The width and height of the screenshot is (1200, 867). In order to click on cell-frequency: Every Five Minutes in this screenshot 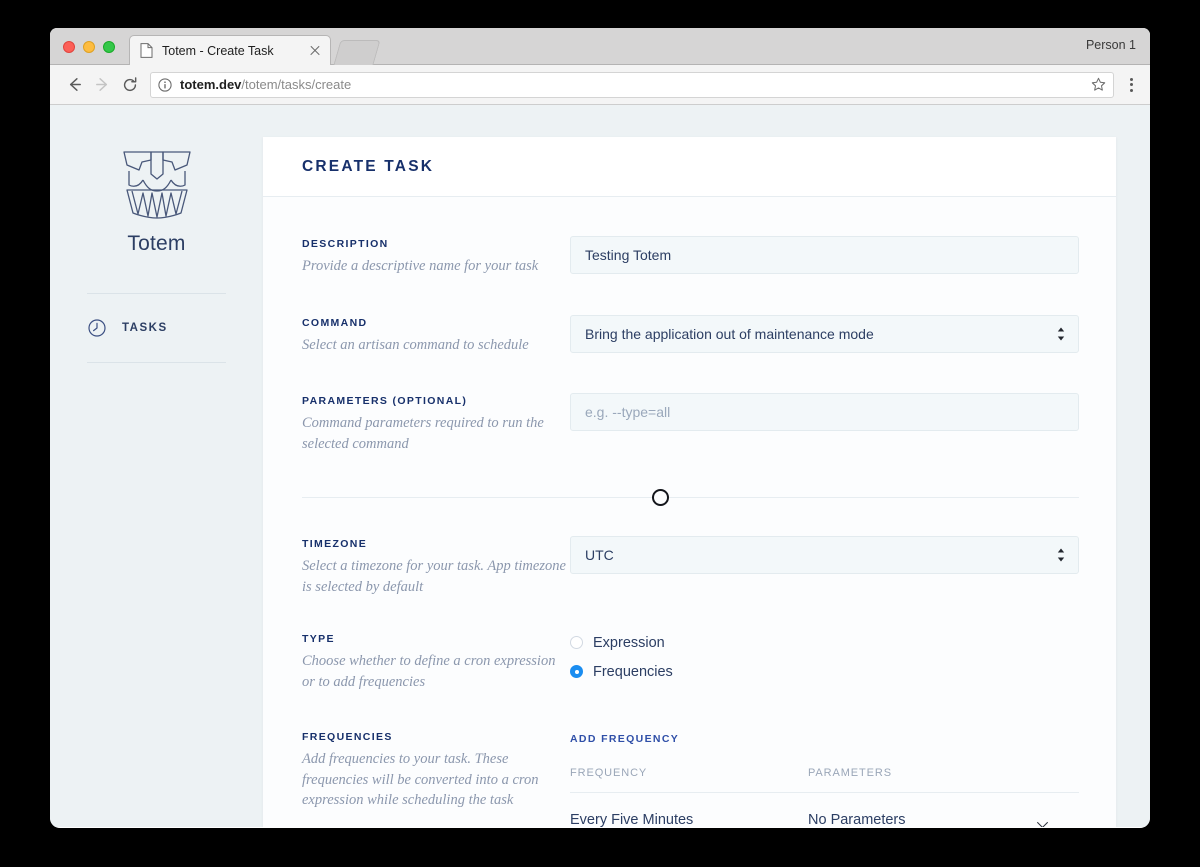, I will do `click(632, 819)`.